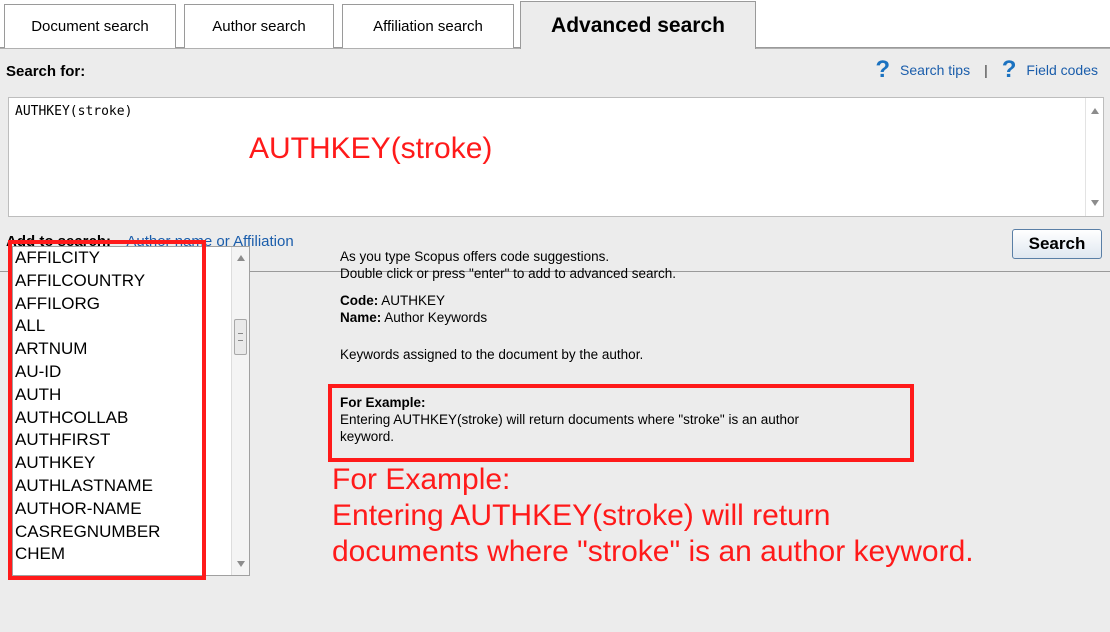 Image resolution: width=1110 pixels, height=632 pixels. What do you see at coordinates (421, 479) in the screenshot?
I see `annotation-line-1: For Example:` at bounding box center [421, 479].